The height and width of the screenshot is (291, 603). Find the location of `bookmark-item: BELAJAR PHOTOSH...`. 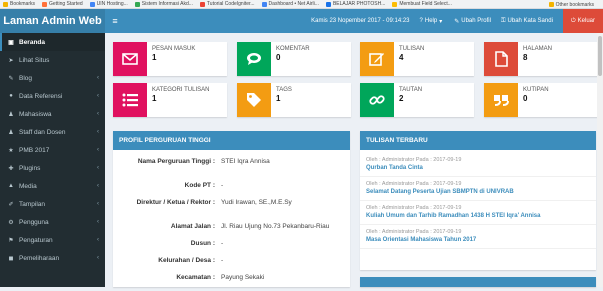

bookmark-item: BELAJAR PHOTOSH... is located at coordinates (355, 4).